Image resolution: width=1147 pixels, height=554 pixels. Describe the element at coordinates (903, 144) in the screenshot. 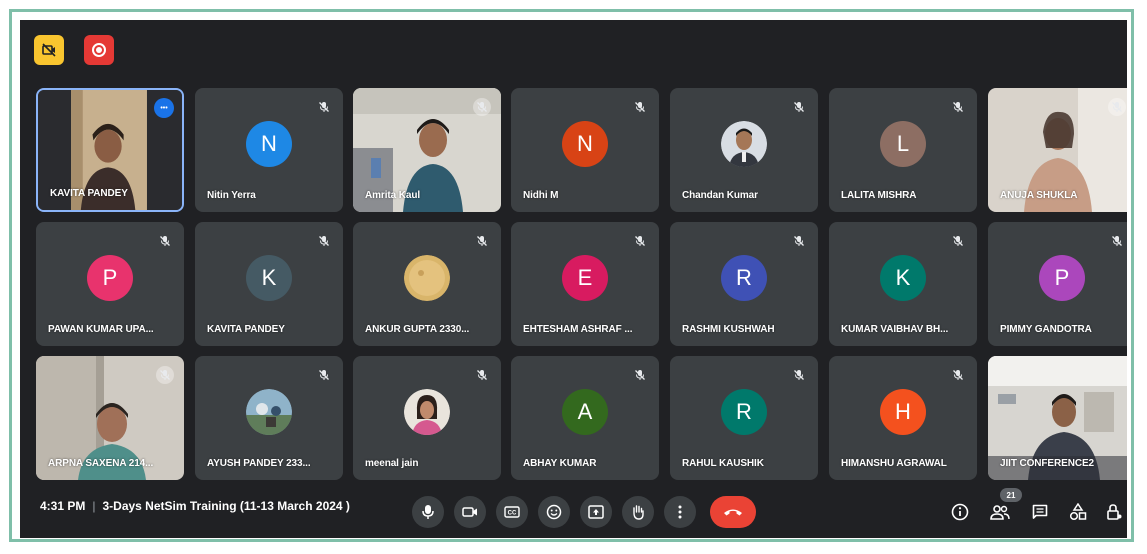

I see `participant-avatar: L` at that location.